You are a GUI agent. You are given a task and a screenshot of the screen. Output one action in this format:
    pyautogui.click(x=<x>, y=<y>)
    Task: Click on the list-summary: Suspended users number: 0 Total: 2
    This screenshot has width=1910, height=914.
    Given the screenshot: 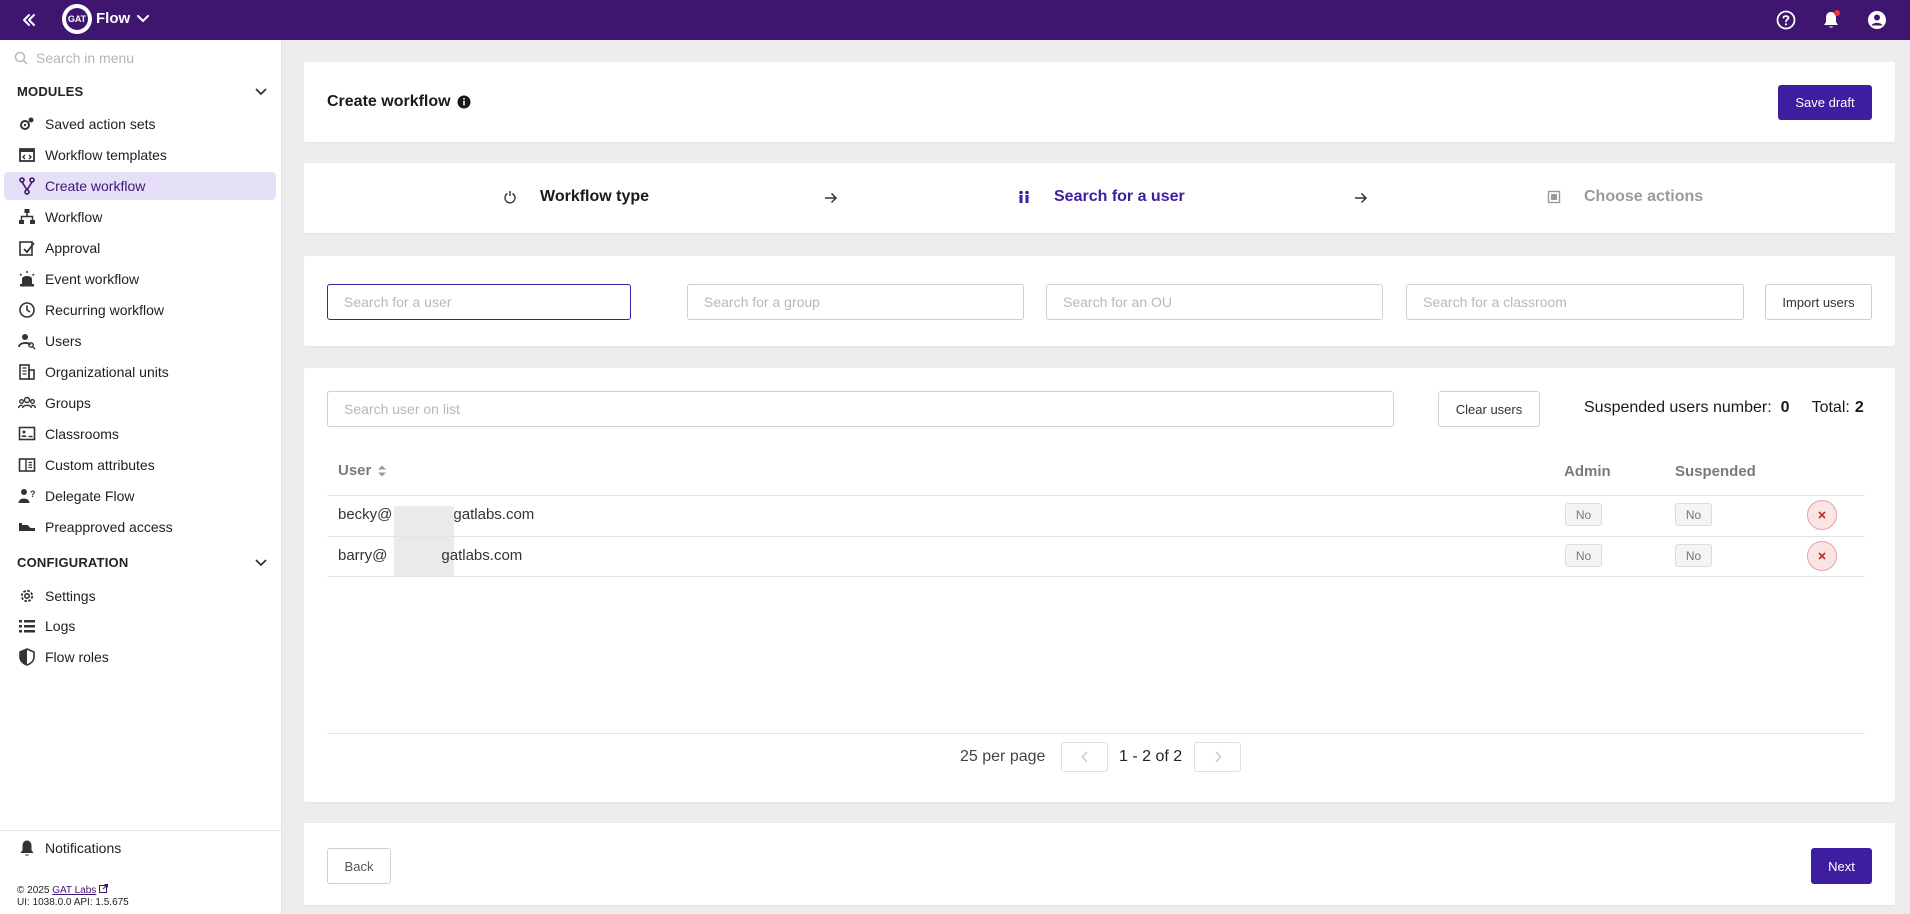 What is the action you would take?
    pyautogui.click(x=1724, y=408)
    